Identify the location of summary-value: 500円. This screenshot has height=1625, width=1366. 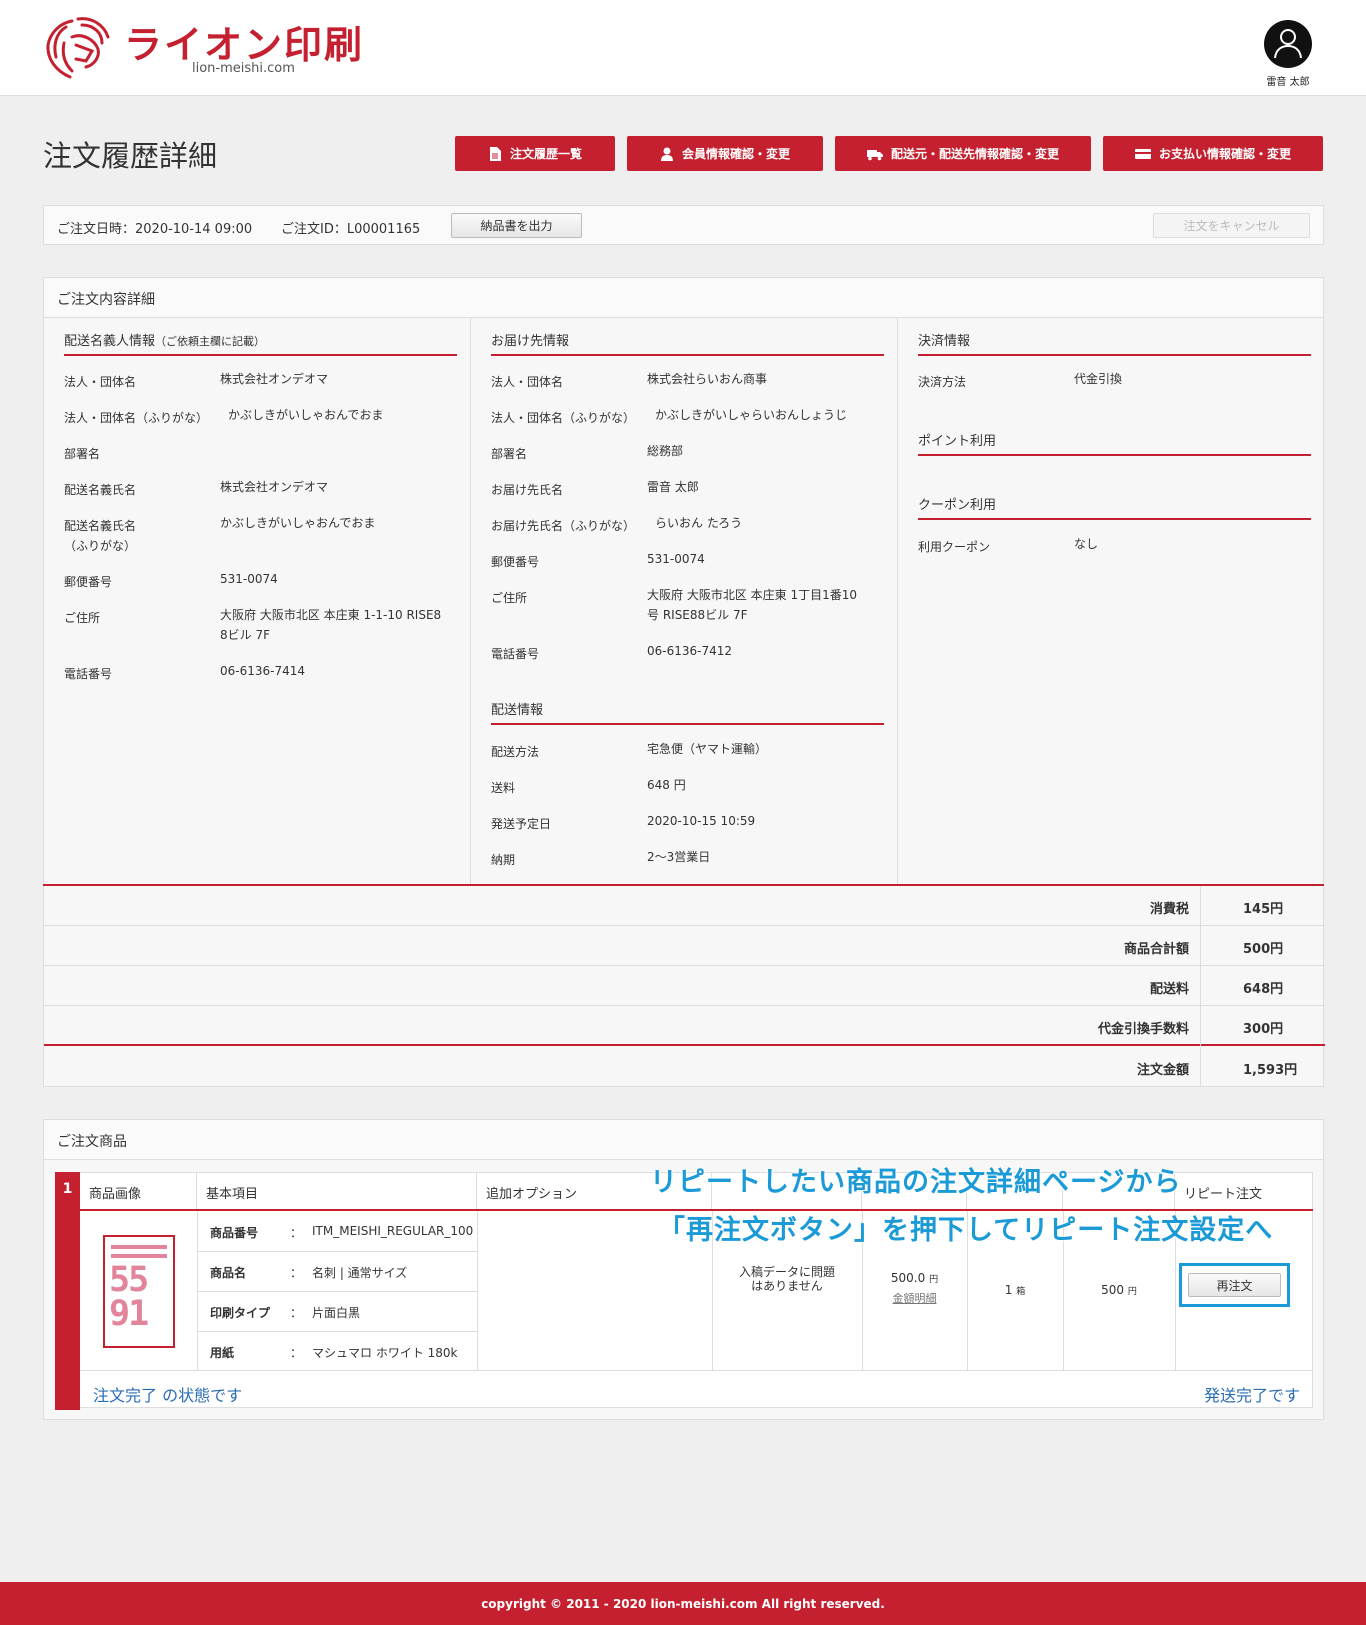
(1262, 946).